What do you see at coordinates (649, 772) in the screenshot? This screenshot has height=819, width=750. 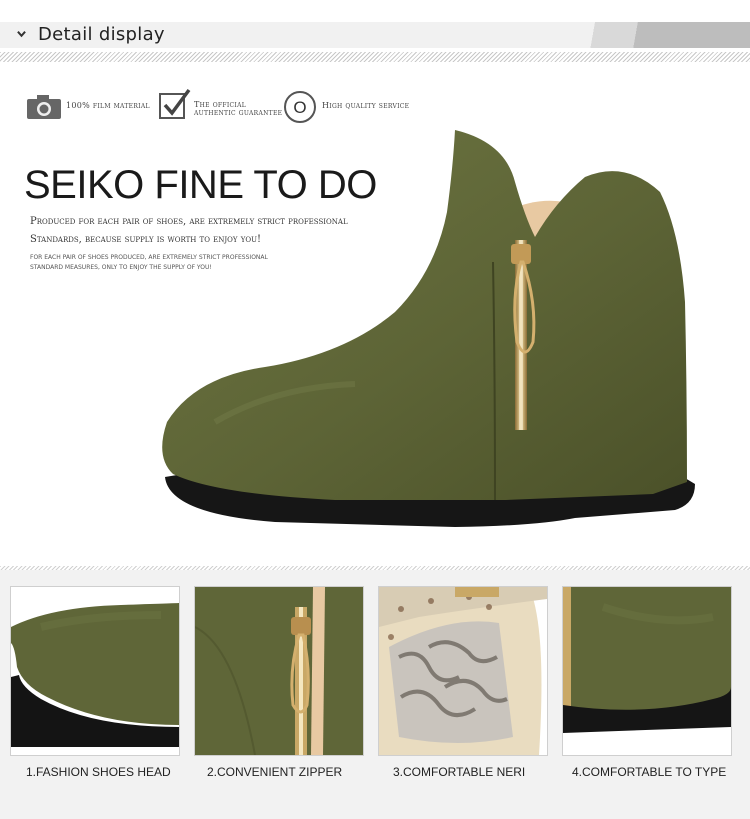 I see `caption-comfort: 4.COMFORTABLE TO TYPE` at bounding box center [649, 772].